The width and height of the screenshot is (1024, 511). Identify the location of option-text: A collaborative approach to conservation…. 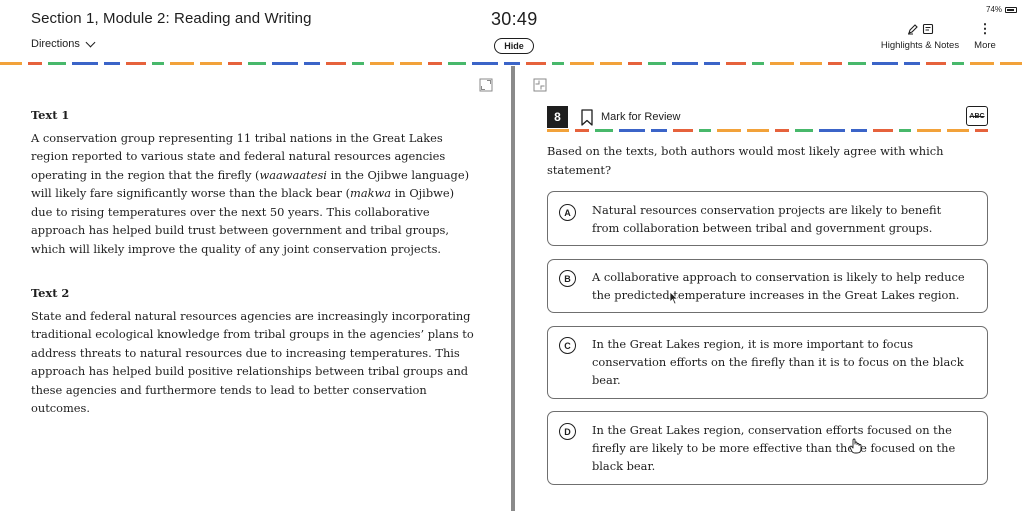
(778, 286).